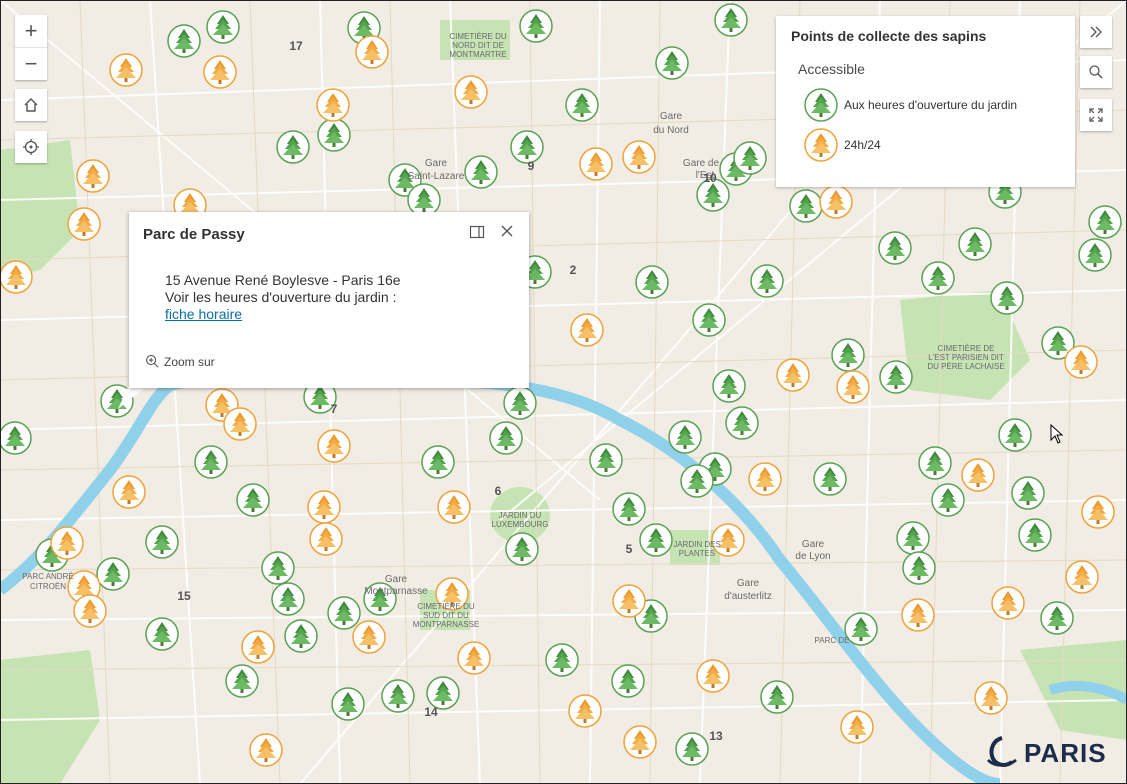 This screenshot has height=784, width=1127. Describe the element at coordinates (477, 232) in the screenshot. I see `dock-icon` at that location.